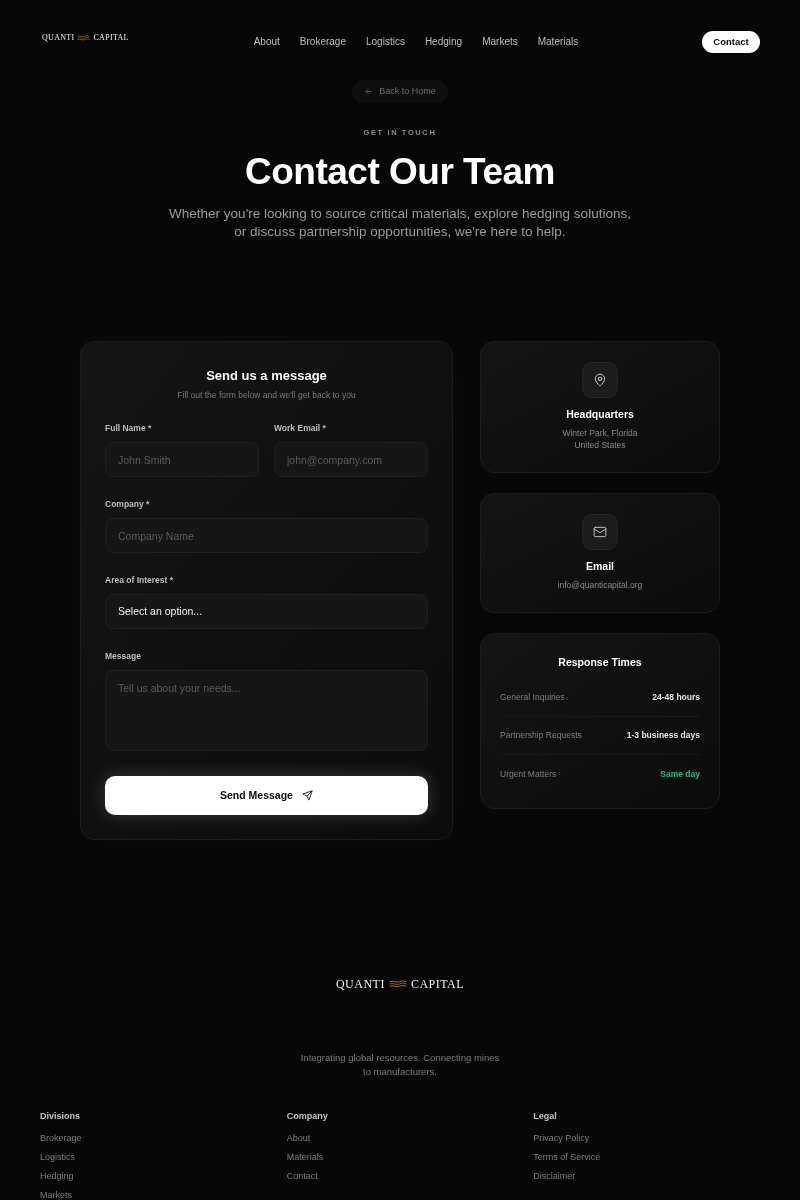  Describe the element at coordinates (541, 735) in the screenshot. I see `response-category: Partnership Requests` at that location.